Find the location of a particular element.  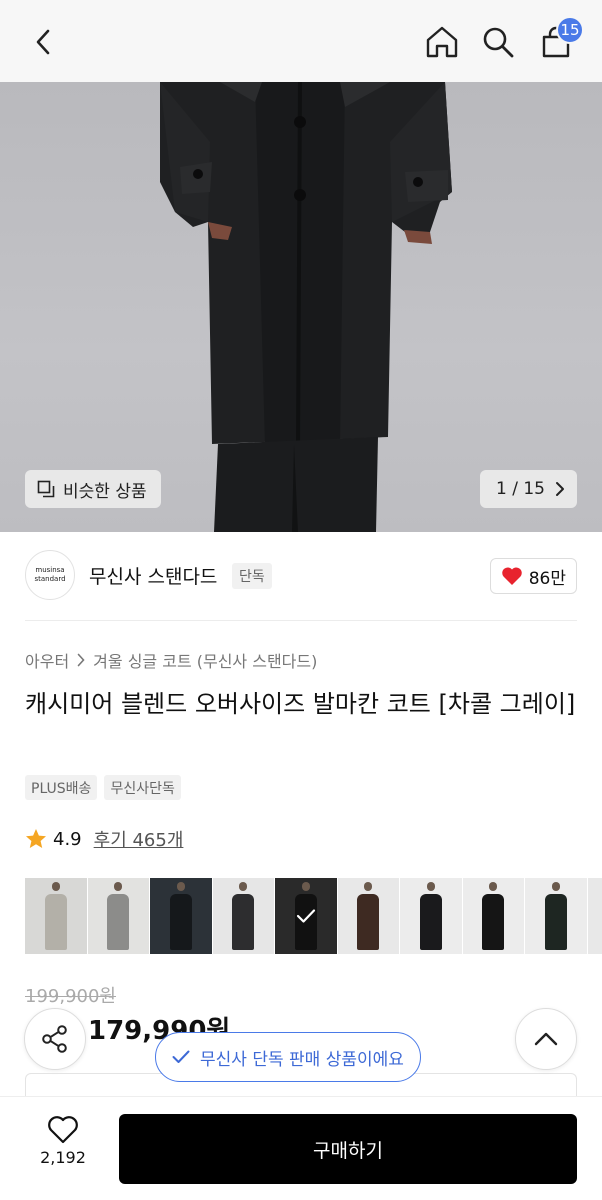

rating-row: 4.9 후기 465개 is located at coordinates (104, 839).